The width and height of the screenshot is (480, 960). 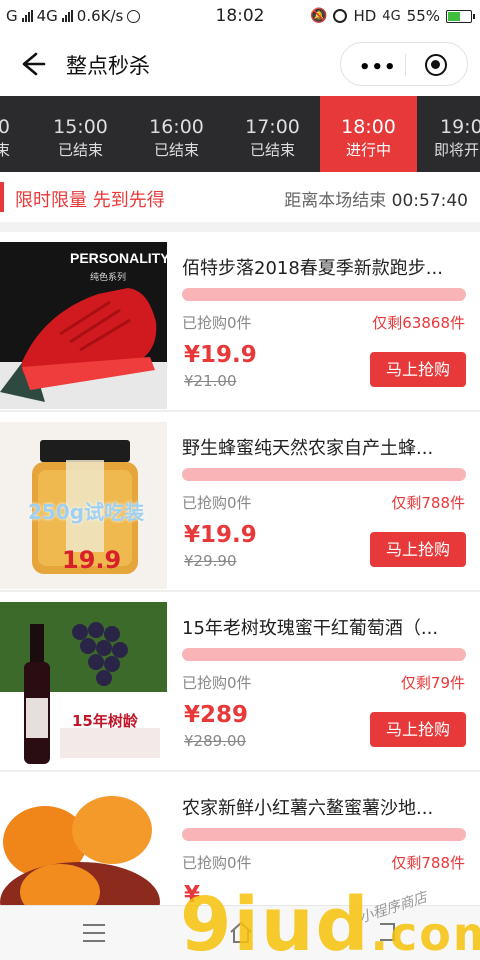 What do you see at coordinates (319, 16) in the screenshot?
I see `mute-icon: 🔕` at bounding box center [319, 16].